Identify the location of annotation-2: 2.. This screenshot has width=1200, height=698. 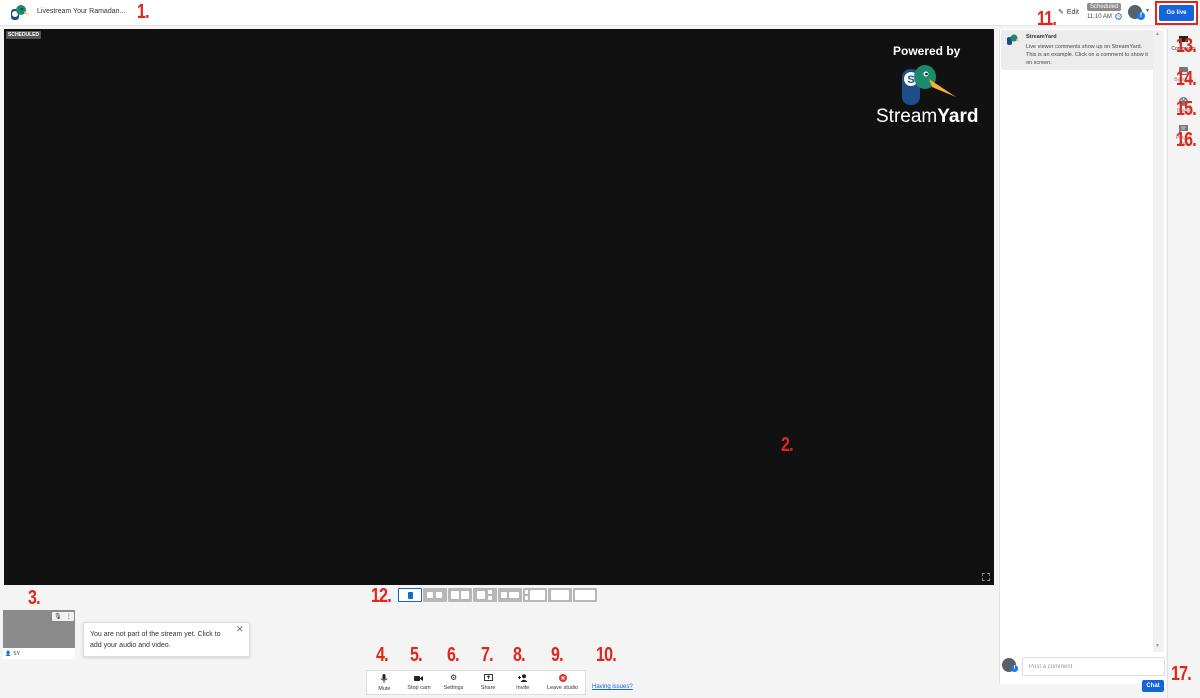
(787, 445).